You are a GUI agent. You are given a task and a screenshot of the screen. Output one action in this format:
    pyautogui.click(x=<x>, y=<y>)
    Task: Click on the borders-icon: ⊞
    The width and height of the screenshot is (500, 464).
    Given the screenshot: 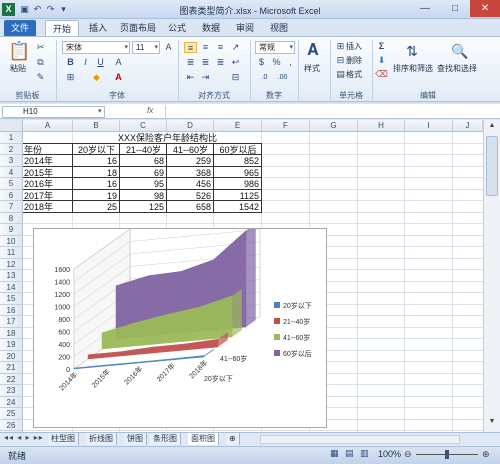 What is the action you would take?
    pyautogui.click(x=70, y=77)
    